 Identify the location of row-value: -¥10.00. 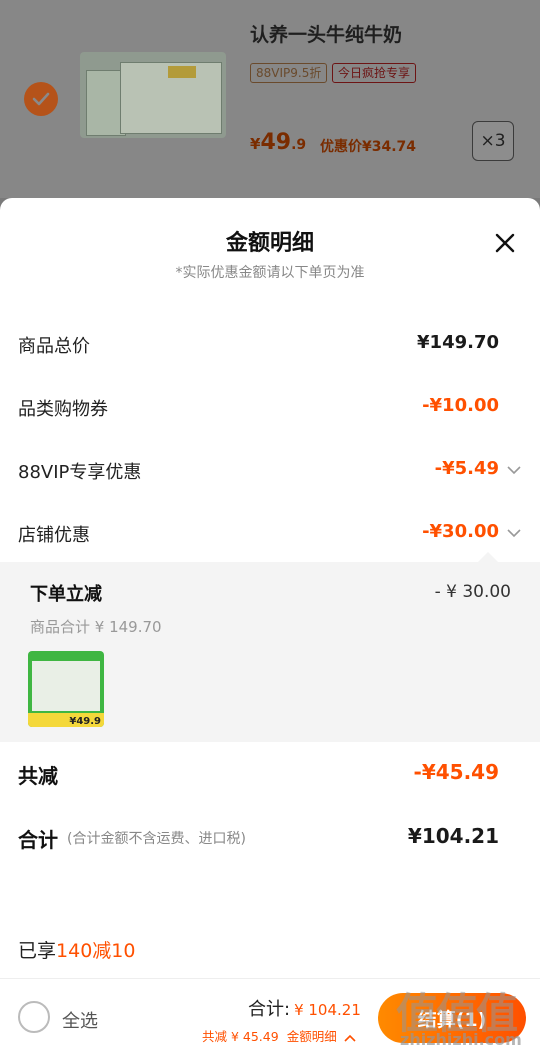
(460, 405).